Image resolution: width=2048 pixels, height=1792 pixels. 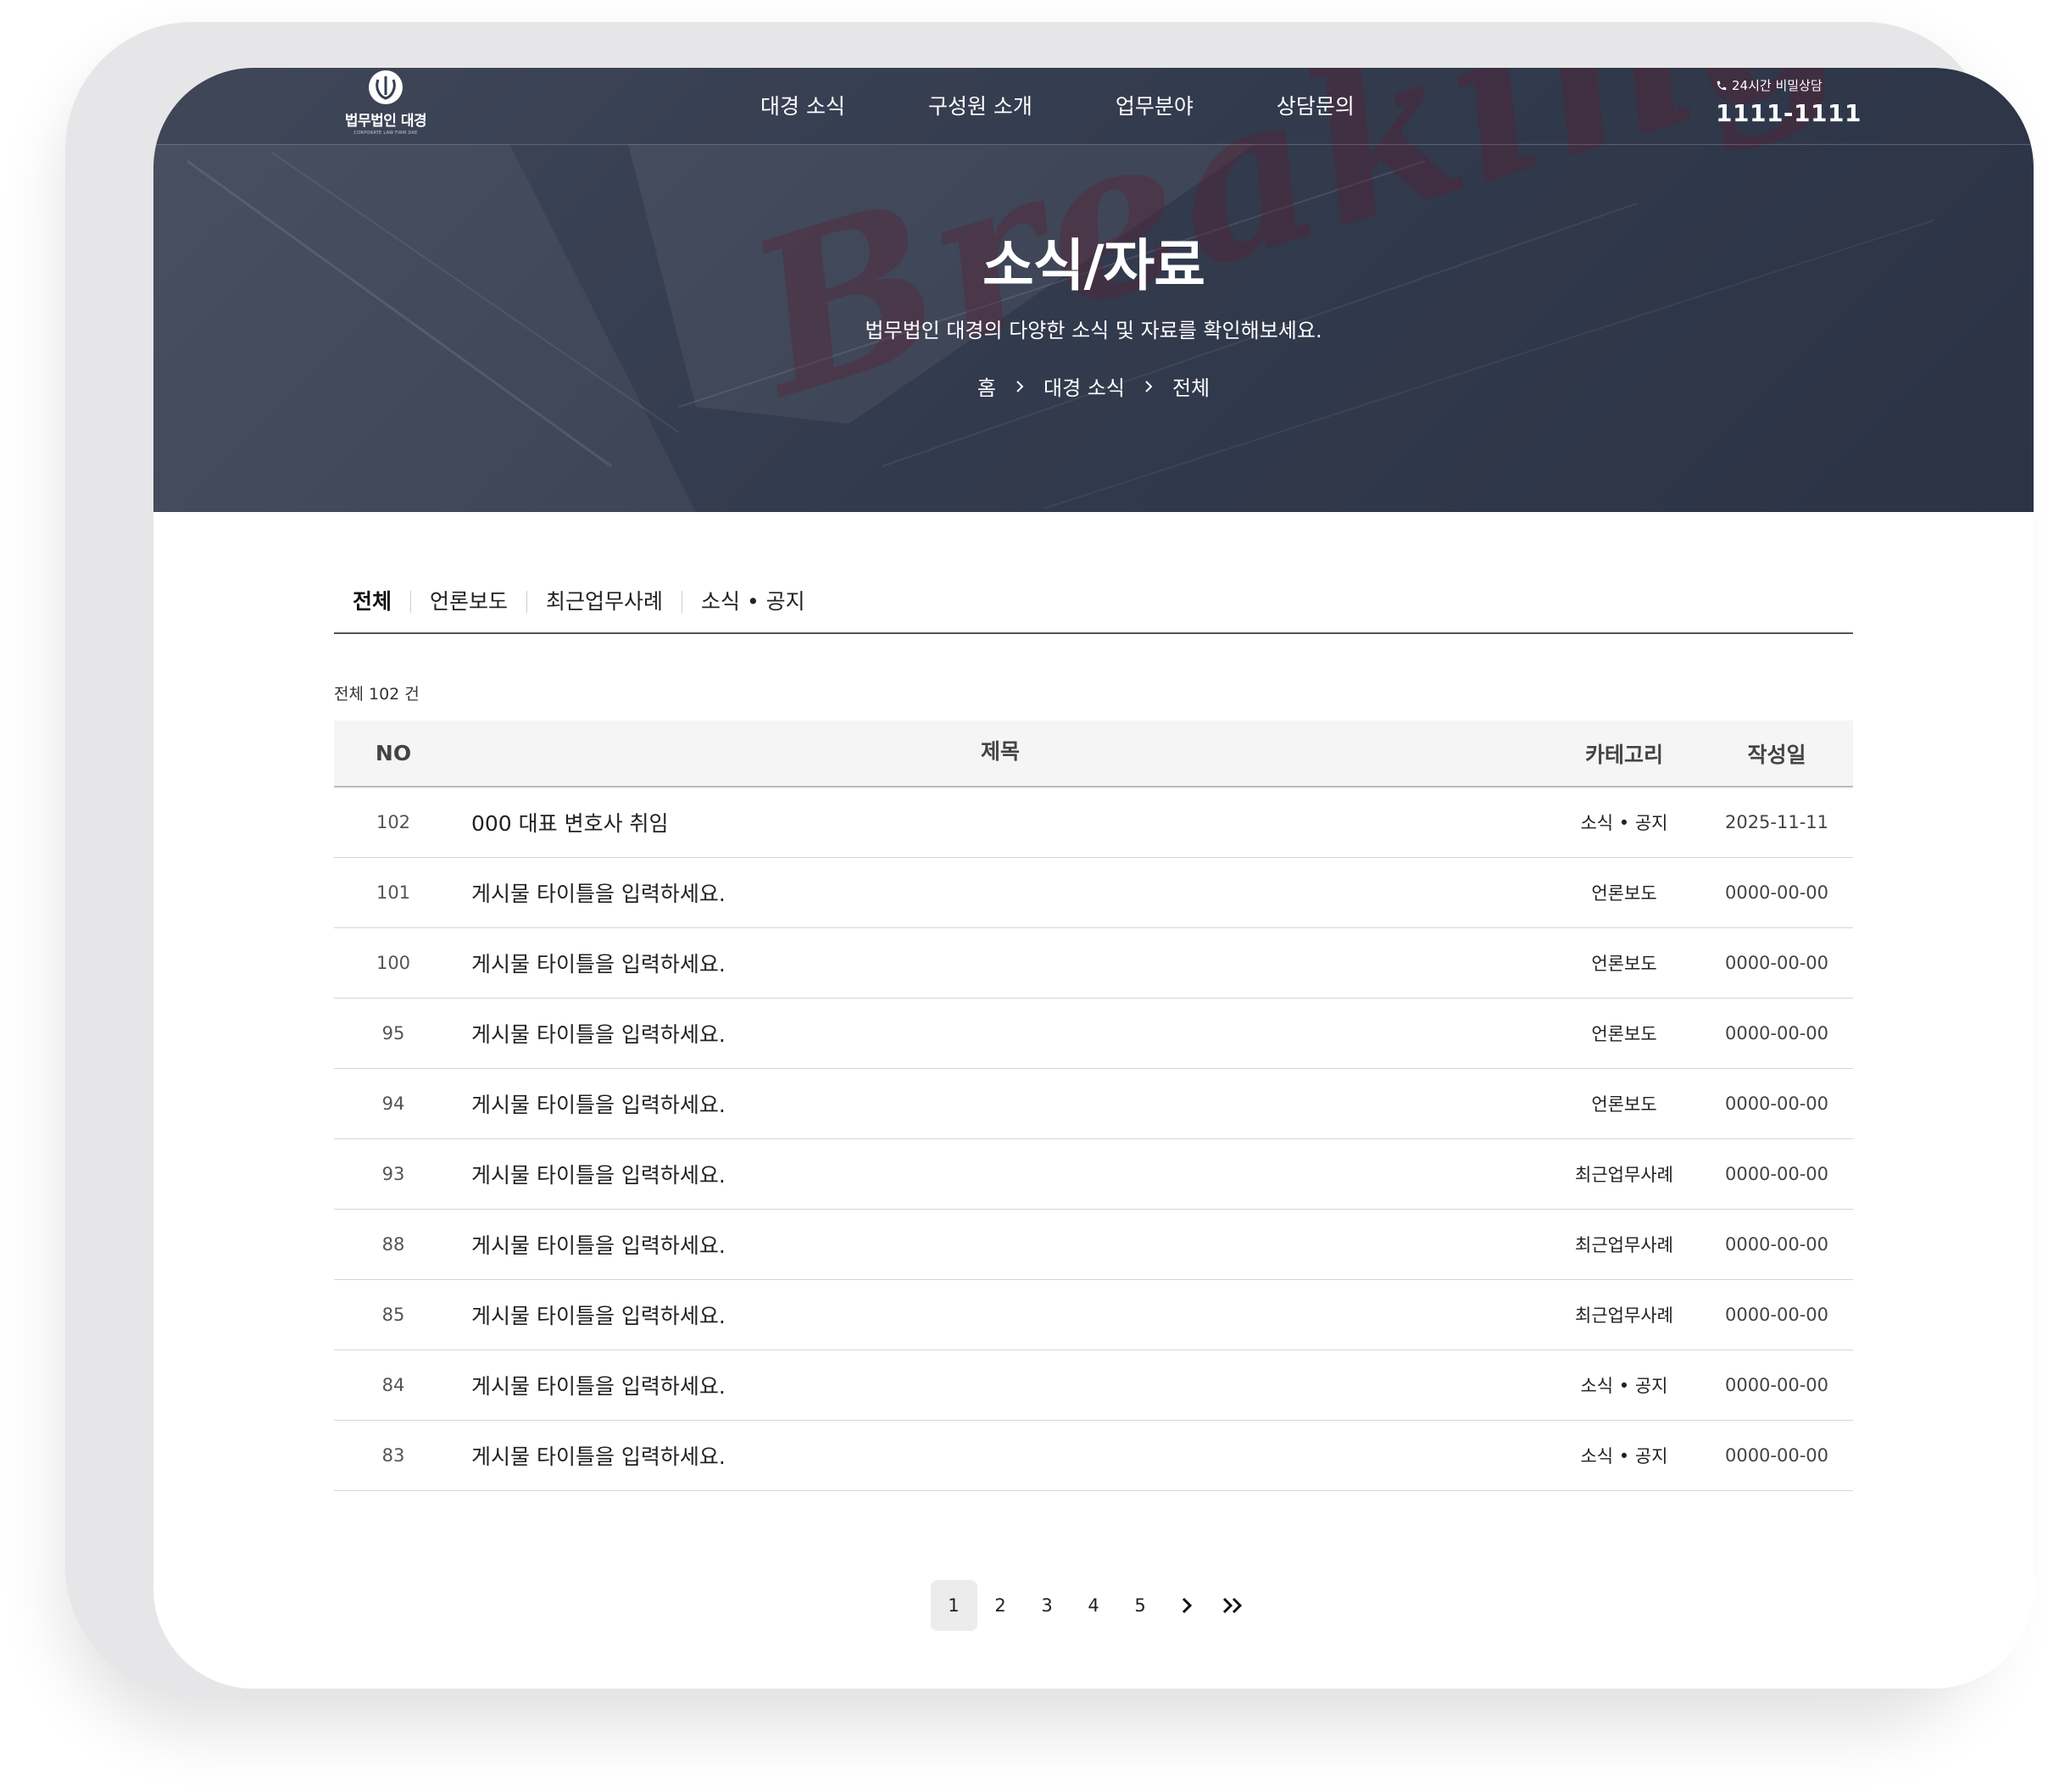 What do you see at coordinates (1155, 105) in the screenshot?
I see `menu-item-practice-areas: 업무분야` at bounding box center [1155, 105].